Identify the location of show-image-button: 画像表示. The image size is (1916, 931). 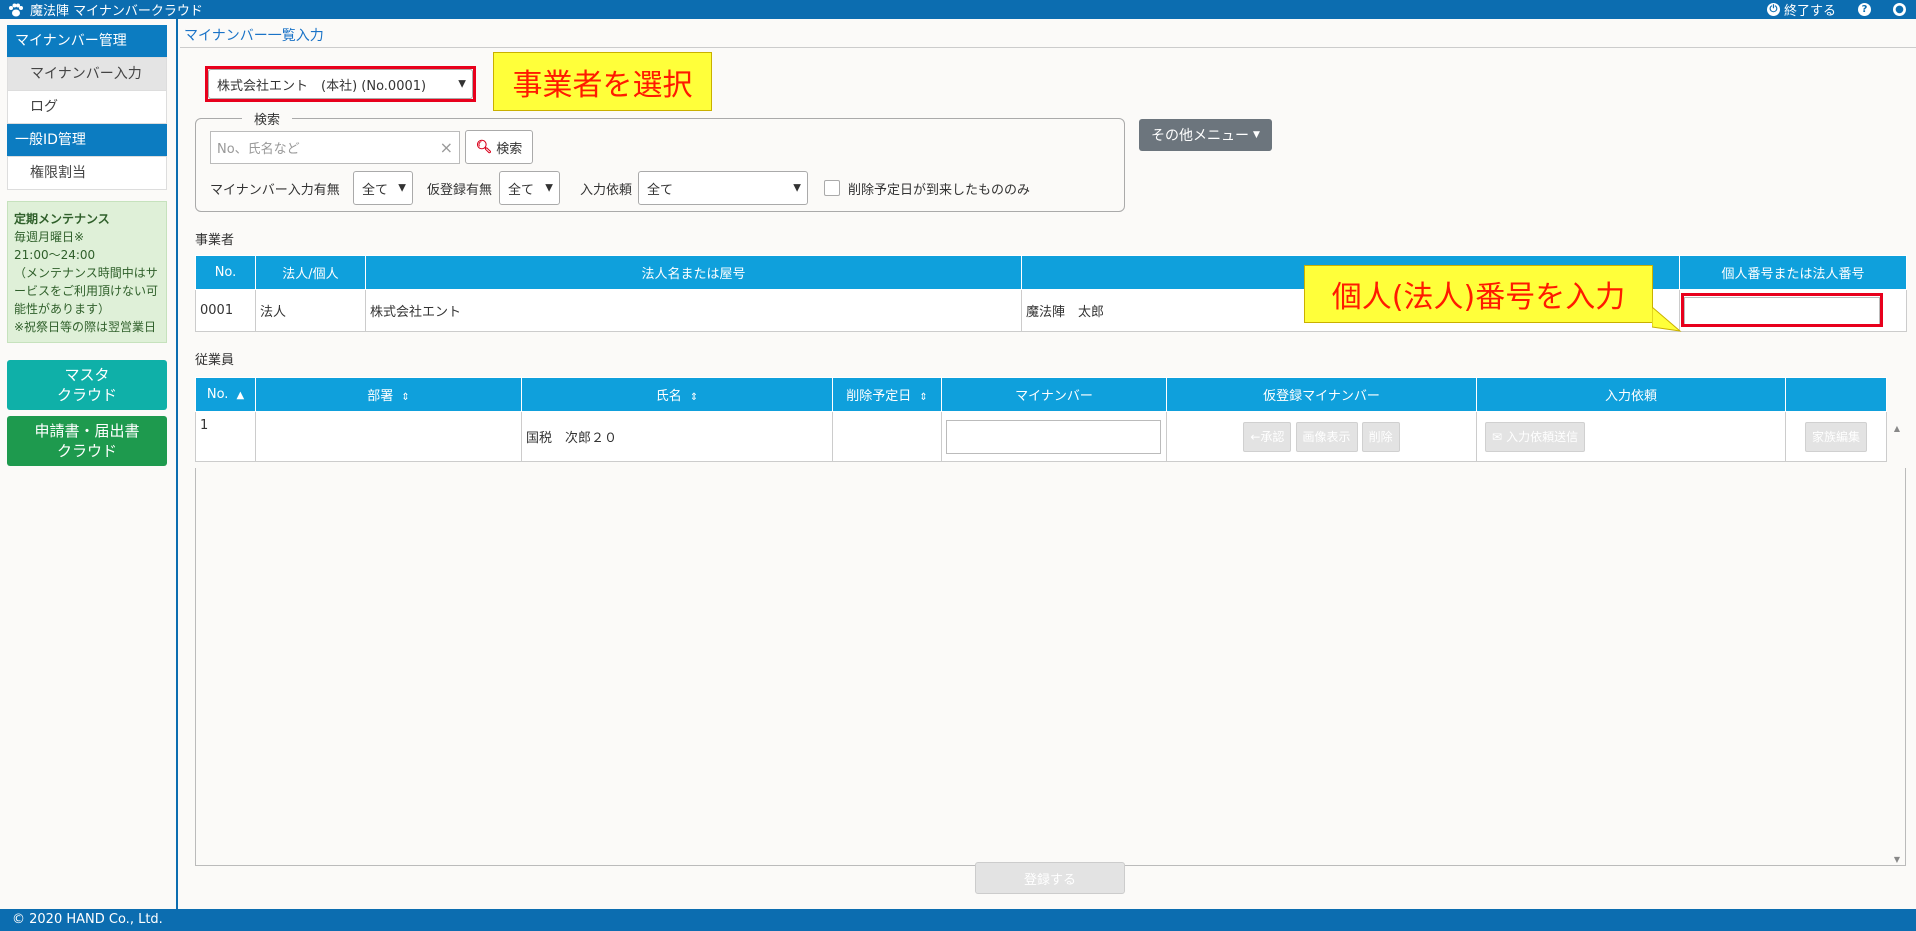
(1326, 436).